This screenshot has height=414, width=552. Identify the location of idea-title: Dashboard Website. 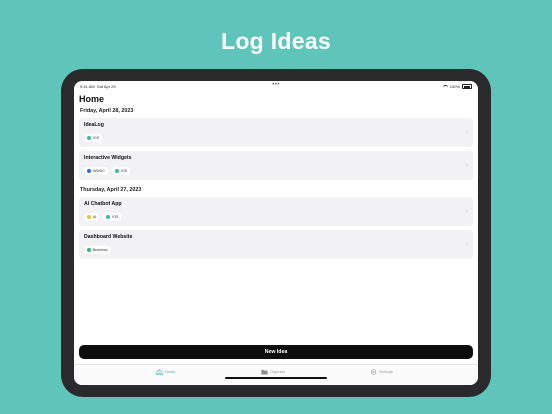
(108, 237).